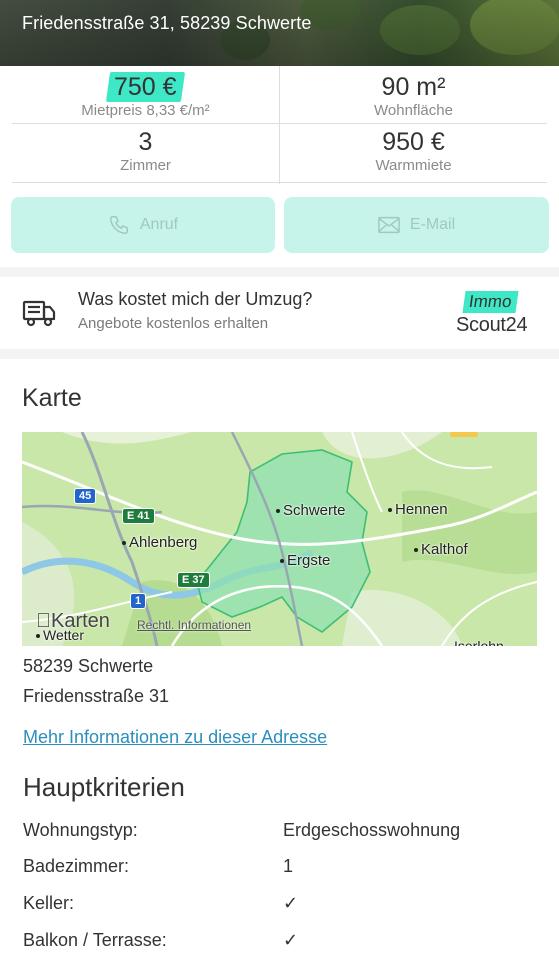 This screenshot has height=960, width=559. What do you see at coordinates (85, 496) in the screenshot?
I see `road-sign-a45: 45` at bounding box center [85, 496].